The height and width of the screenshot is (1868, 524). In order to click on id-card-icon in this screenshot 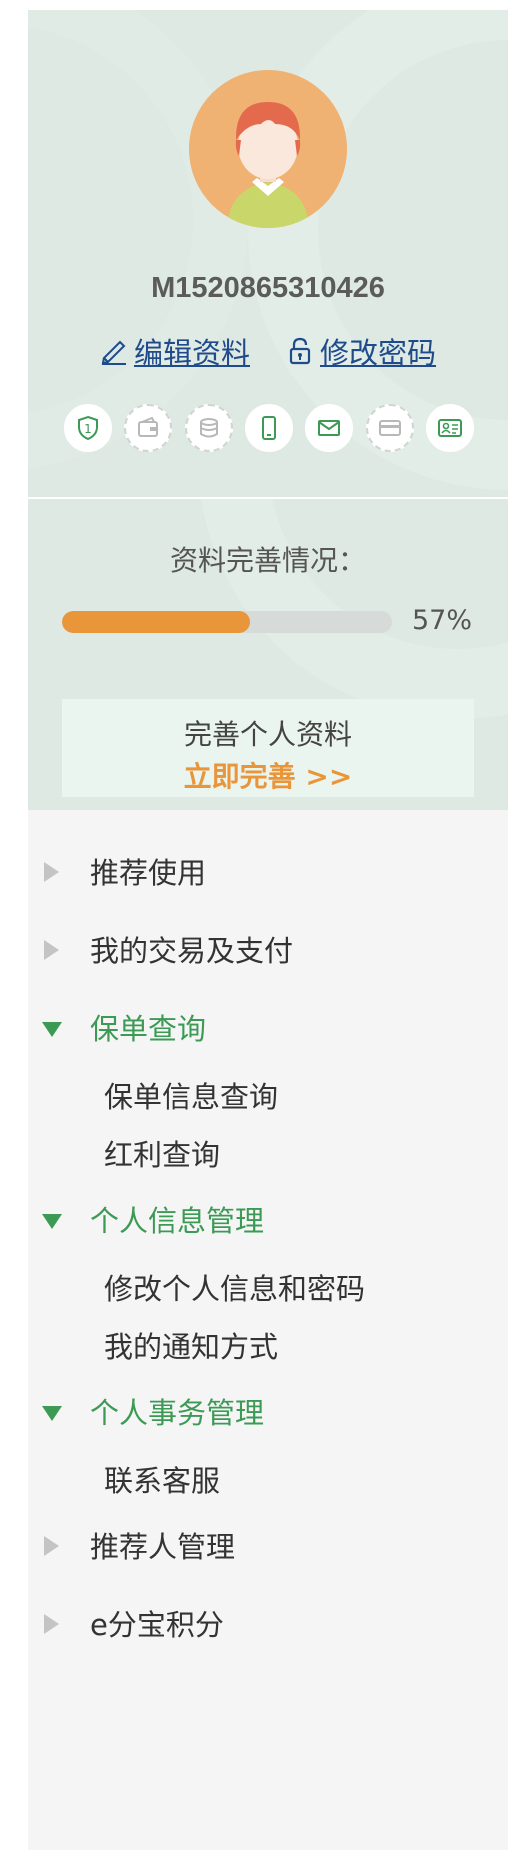, I will do `click(449, 428)`.